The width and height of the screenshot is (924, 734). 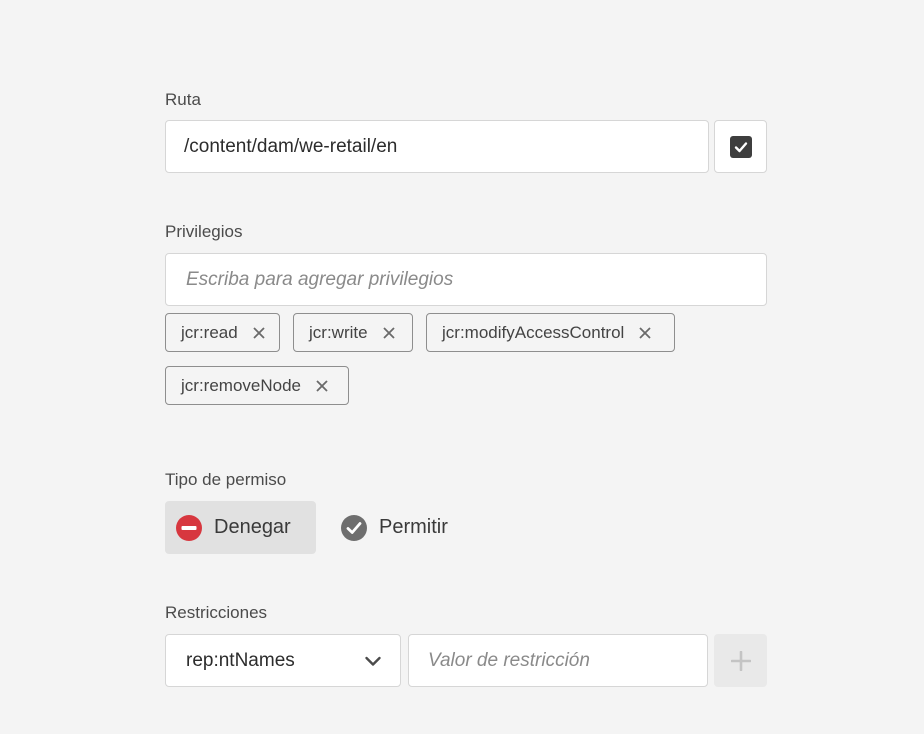 I want to click on plus-icon, so click(x=740, y=660).